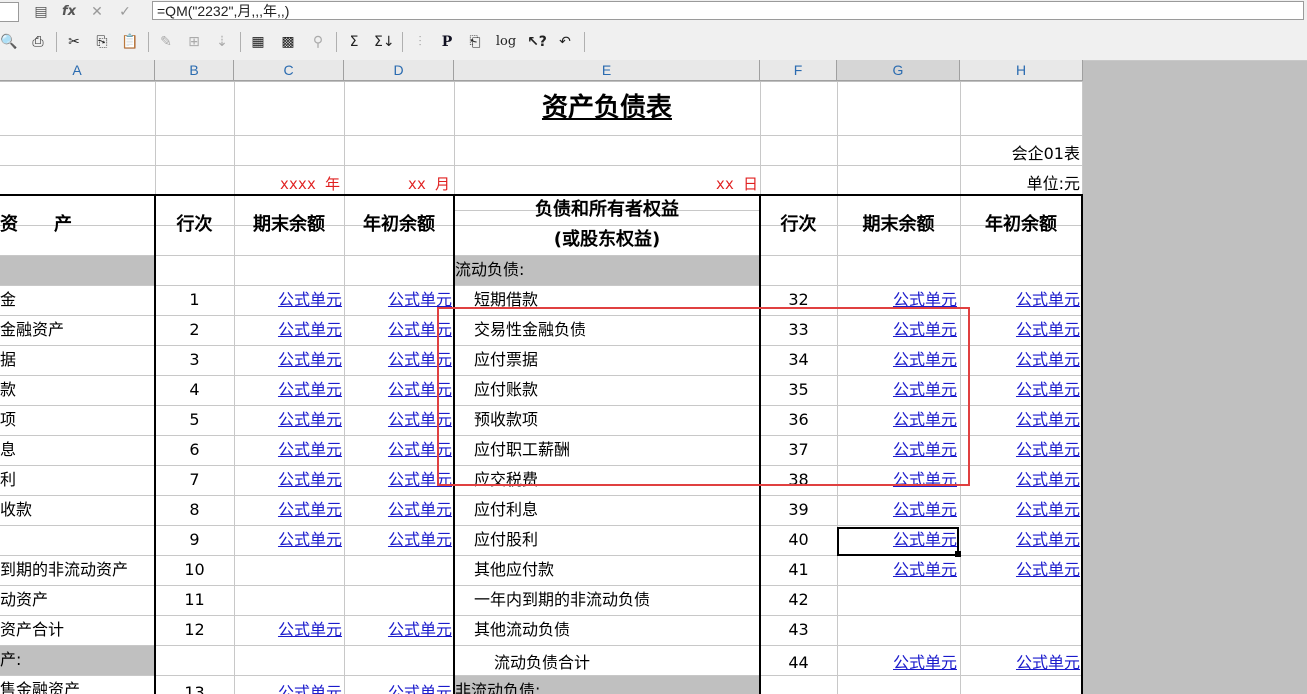 This screenshot has width=1307, height=694. Describe the element at coordinates (194, 510) in the screenshot. I see `row-number: 8` at that location.